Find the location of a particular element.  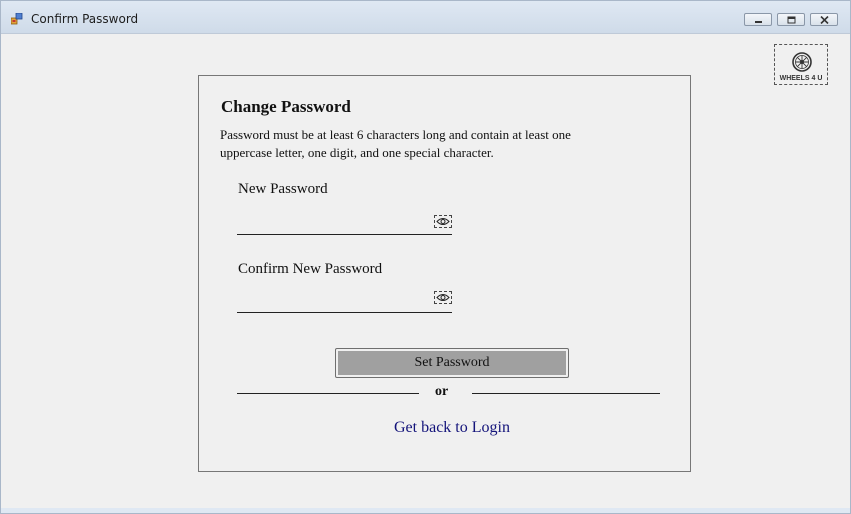

set-password-button: Set Password is located at coordinates (452, 363).